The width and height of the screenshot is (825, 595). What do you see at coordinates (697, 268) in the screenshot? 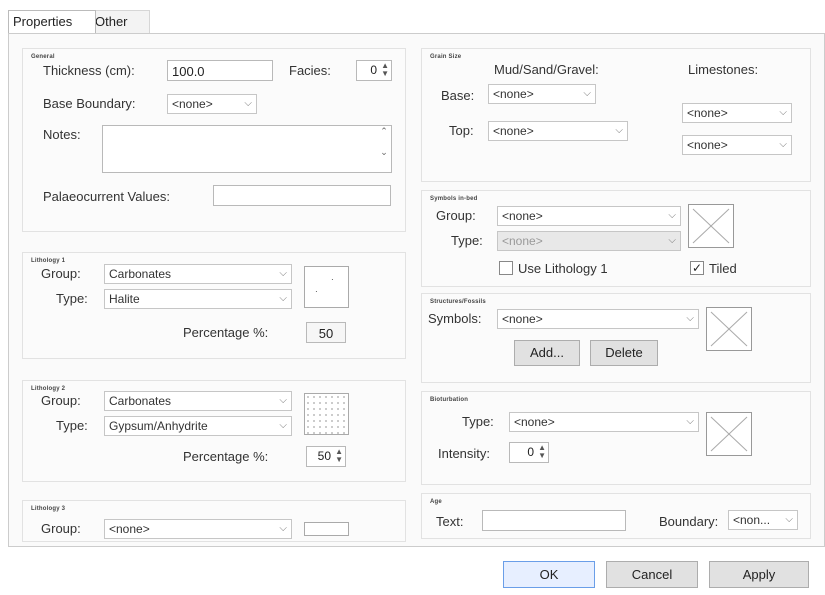
I see `tiled-checkbox: ✓` at bounding box center [697, 268].